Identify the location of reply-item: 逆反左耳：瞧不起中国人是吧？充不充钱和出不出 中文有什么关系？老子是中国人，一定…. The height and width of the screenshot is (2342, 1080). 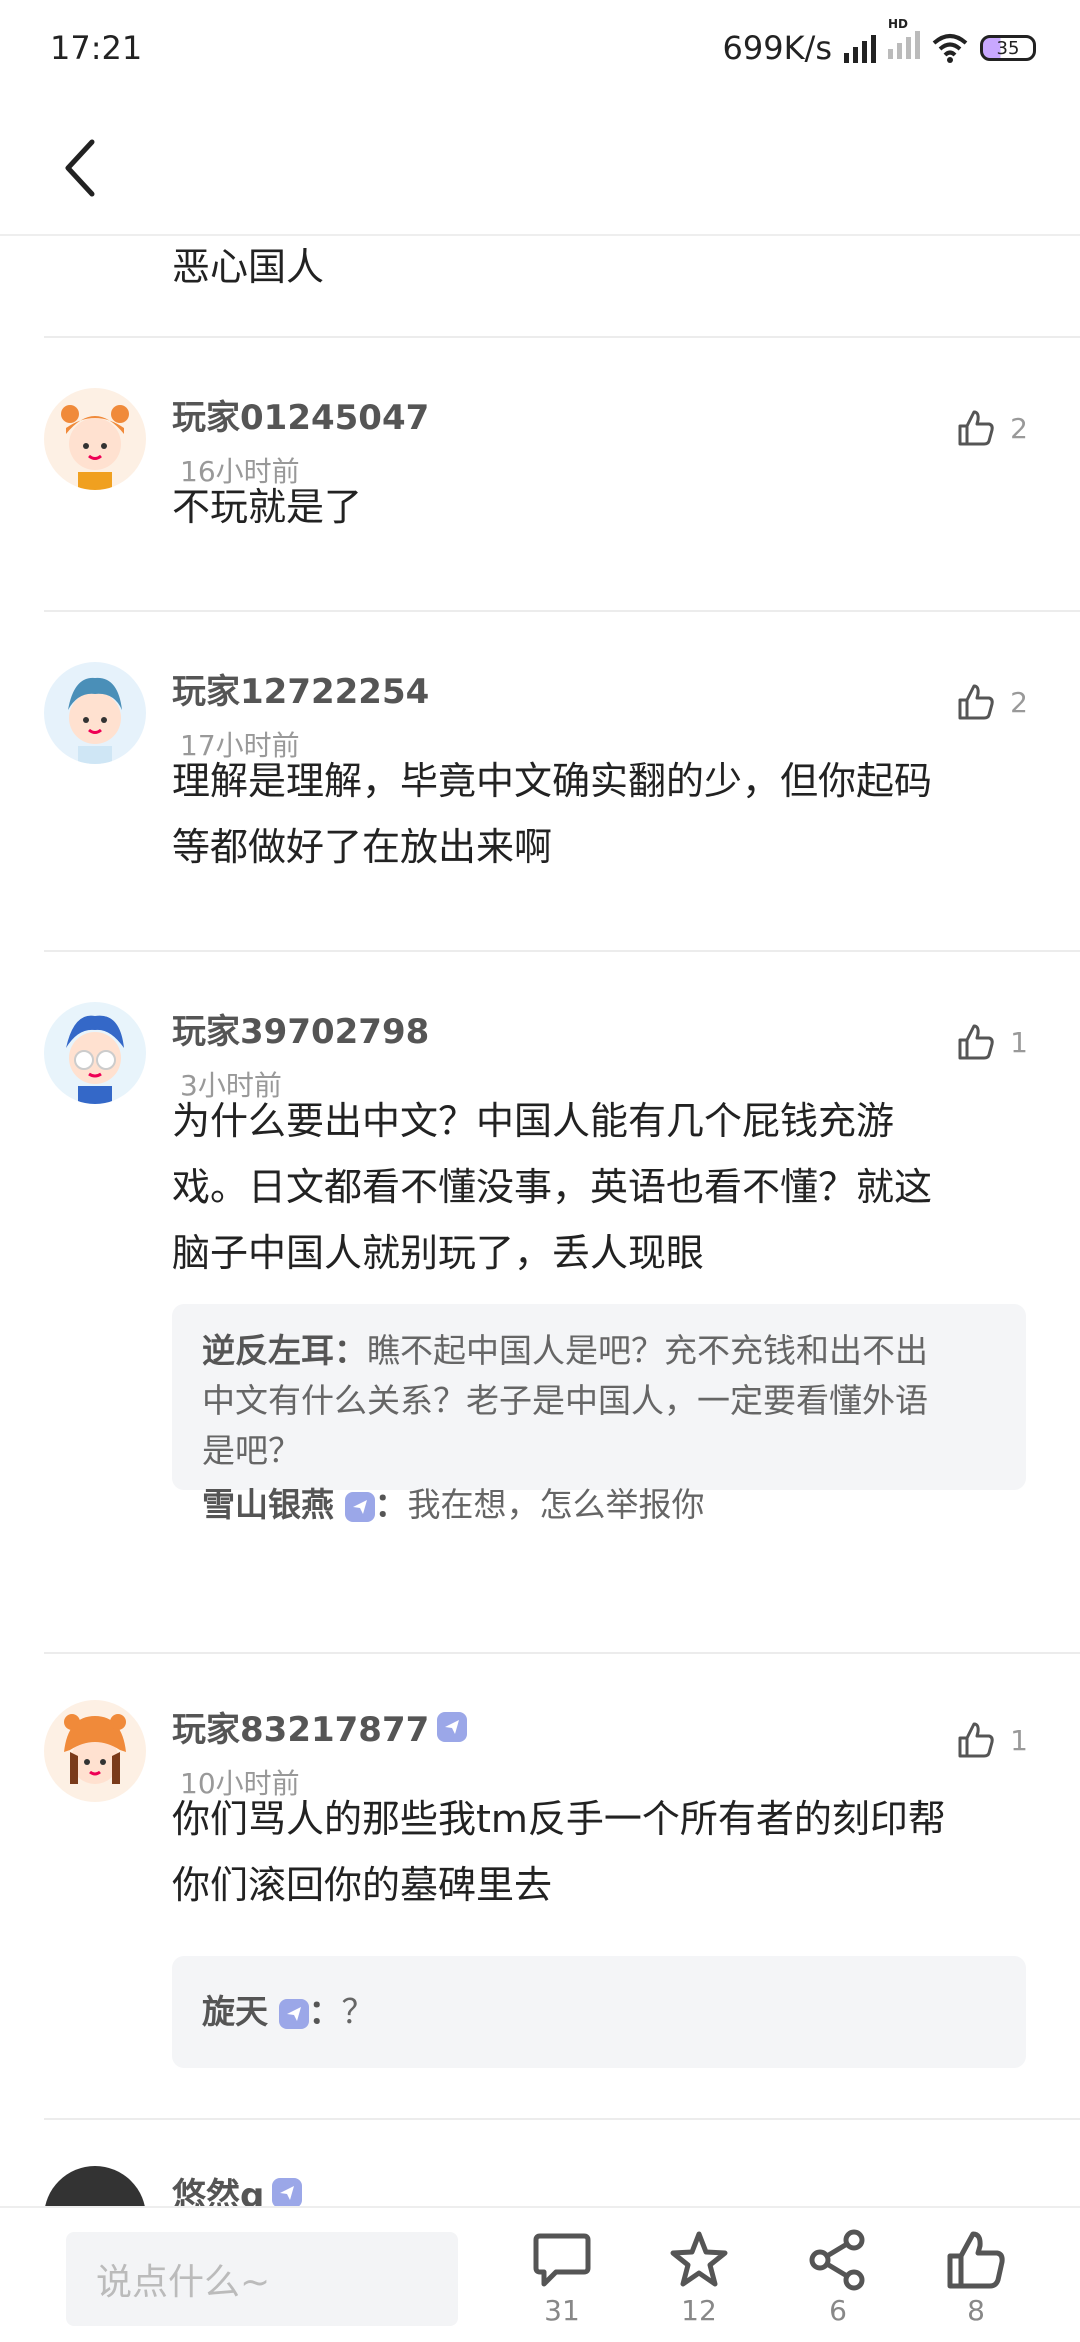
(599, 1401).